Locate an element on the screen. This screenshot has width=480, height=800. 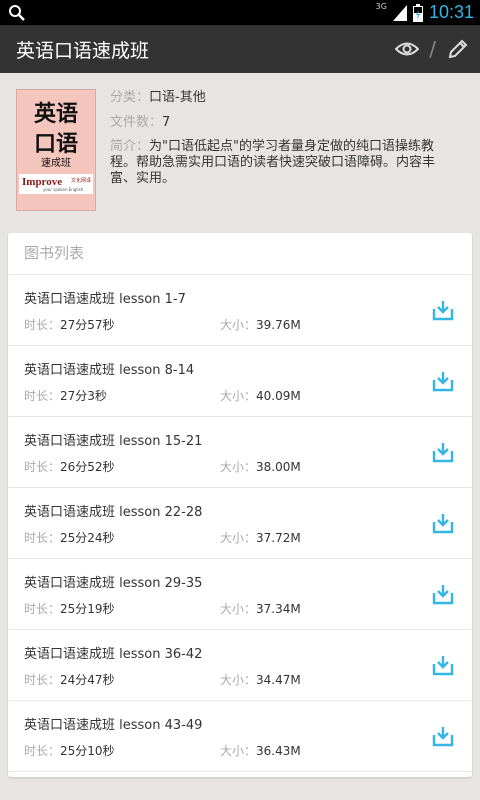
category-value: 口语-其他 is located at coordinates (177, 97).